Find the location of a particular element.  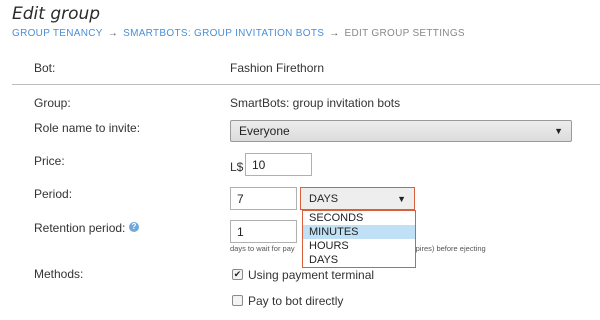

dropdown-option-minutes: MINUTES is located at coordinates (359, 232).